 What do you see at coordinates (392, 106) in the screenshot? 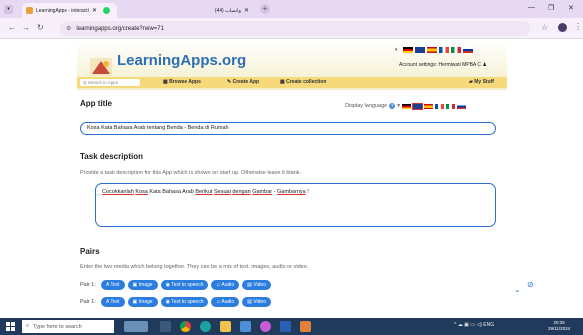
I see `help-icon: ?` at bounding box center [392, 106].